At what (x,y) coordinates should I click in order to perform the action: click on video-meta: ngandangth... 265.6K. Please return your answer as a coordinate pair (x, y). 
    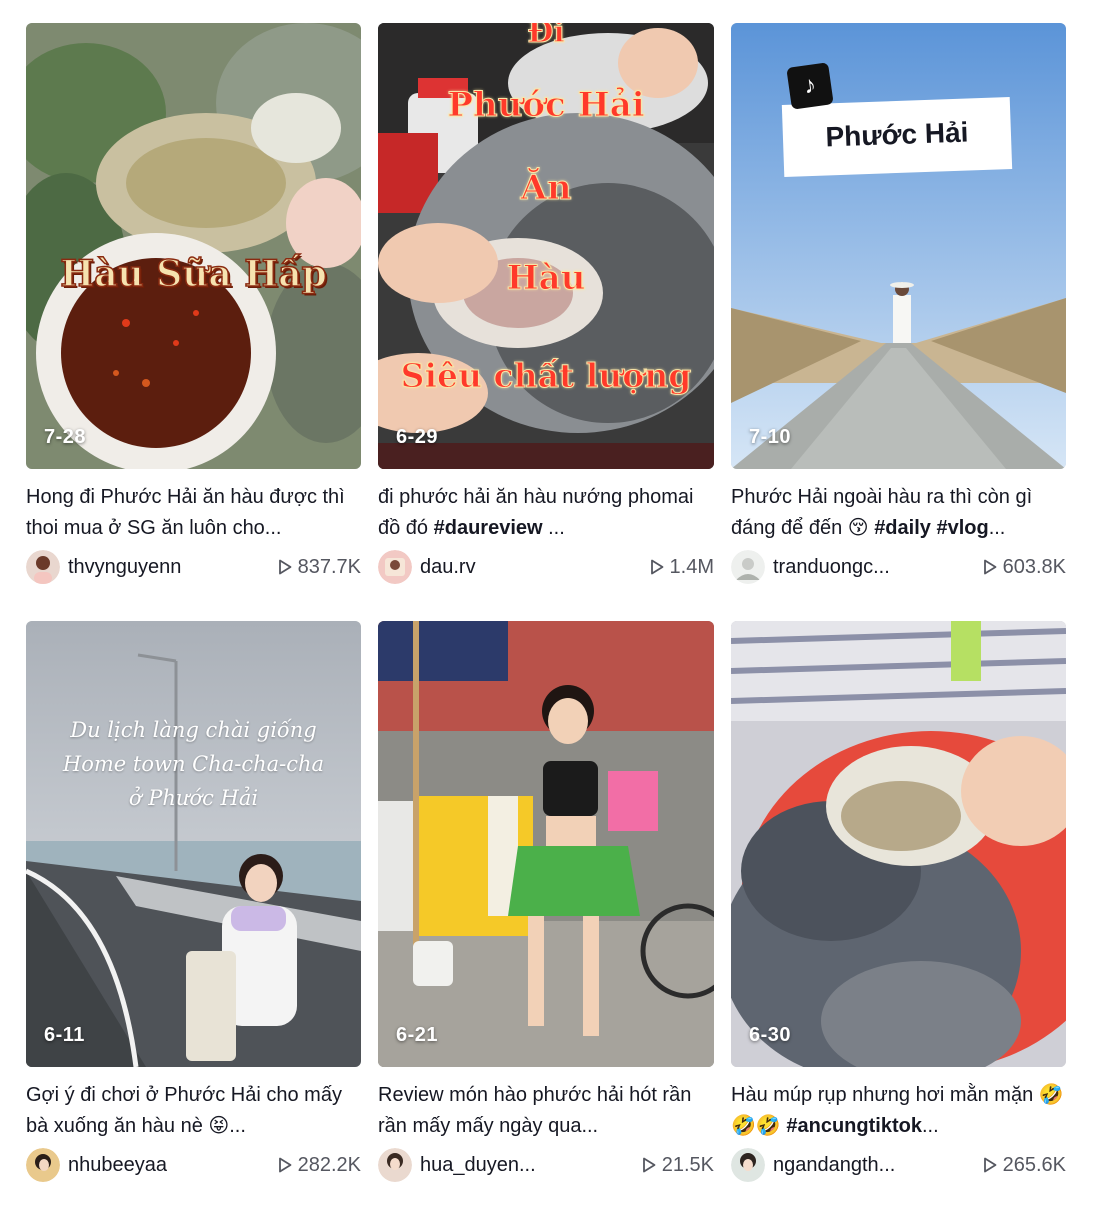
    Looking at the image, I should click on (898, 1165).